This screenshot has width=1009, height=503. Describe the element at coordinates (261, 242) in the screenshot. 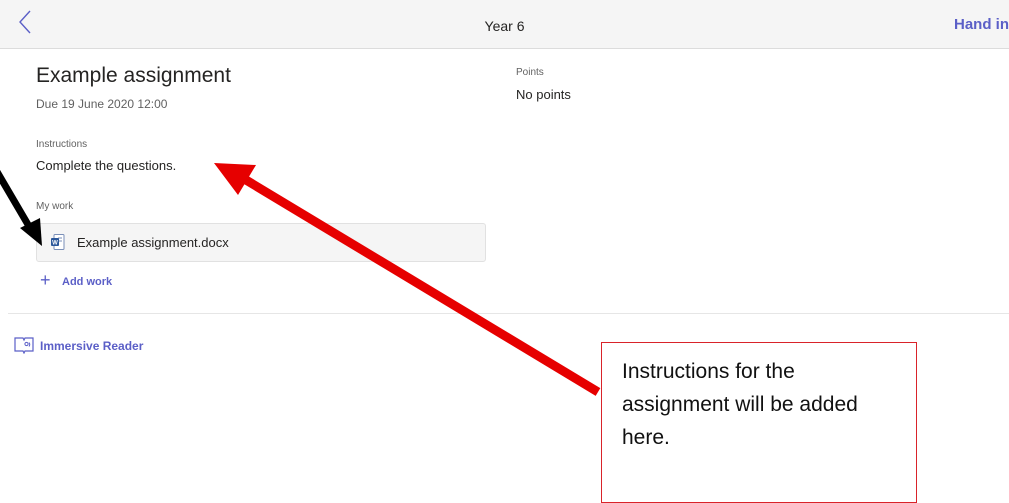

I see `work-file-row: W Example assignment.docx` at that location.